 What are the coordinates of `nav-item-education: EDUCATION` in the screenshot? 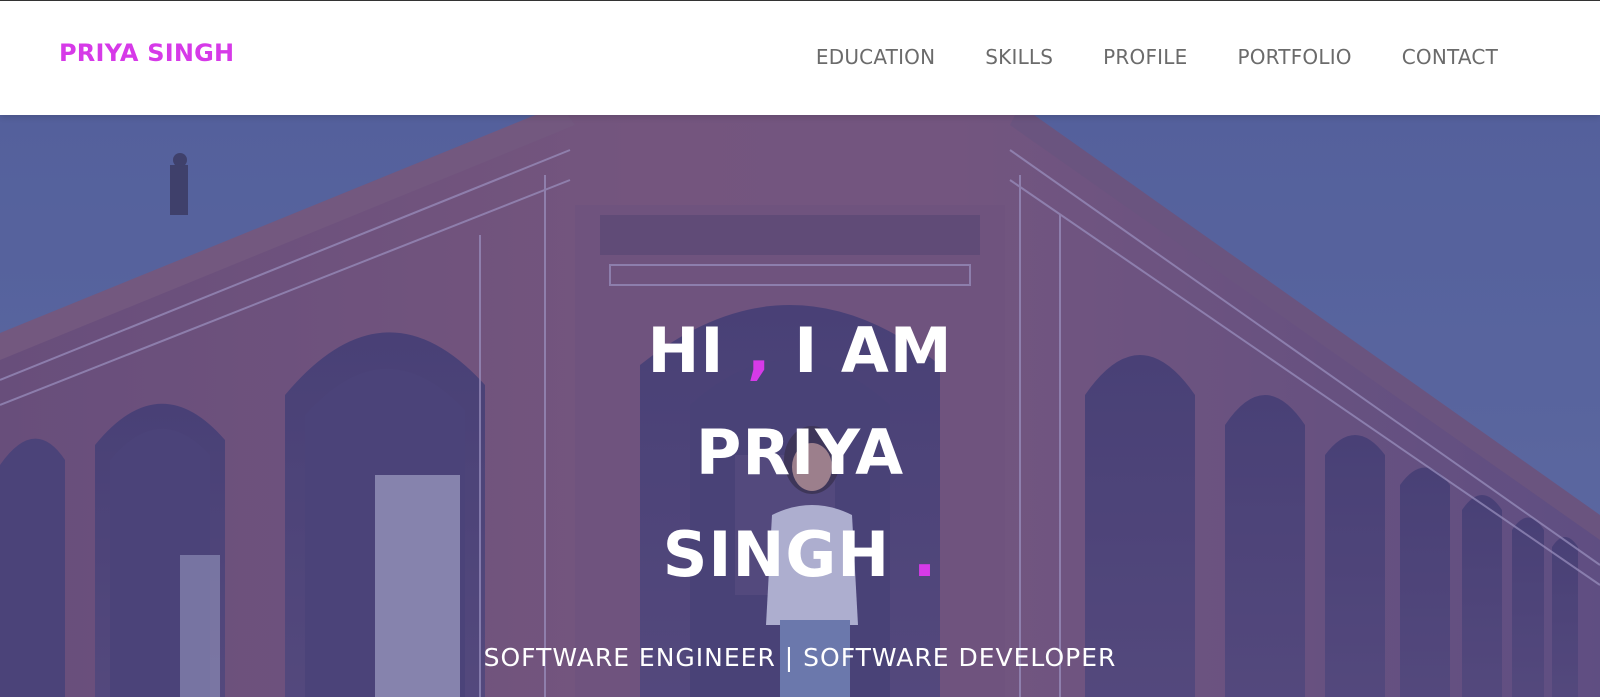 It's located at (850, 57).